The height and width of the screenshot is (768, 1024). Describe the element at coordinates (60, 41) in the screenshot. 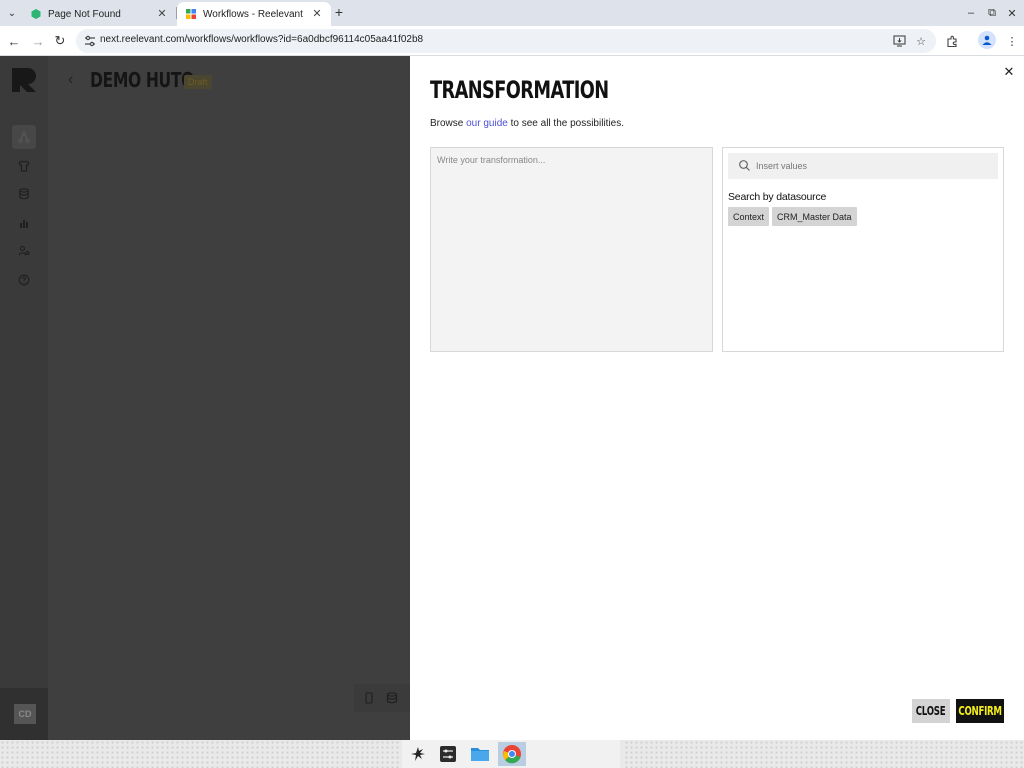

I see `reload-icon: ↻` at that location.